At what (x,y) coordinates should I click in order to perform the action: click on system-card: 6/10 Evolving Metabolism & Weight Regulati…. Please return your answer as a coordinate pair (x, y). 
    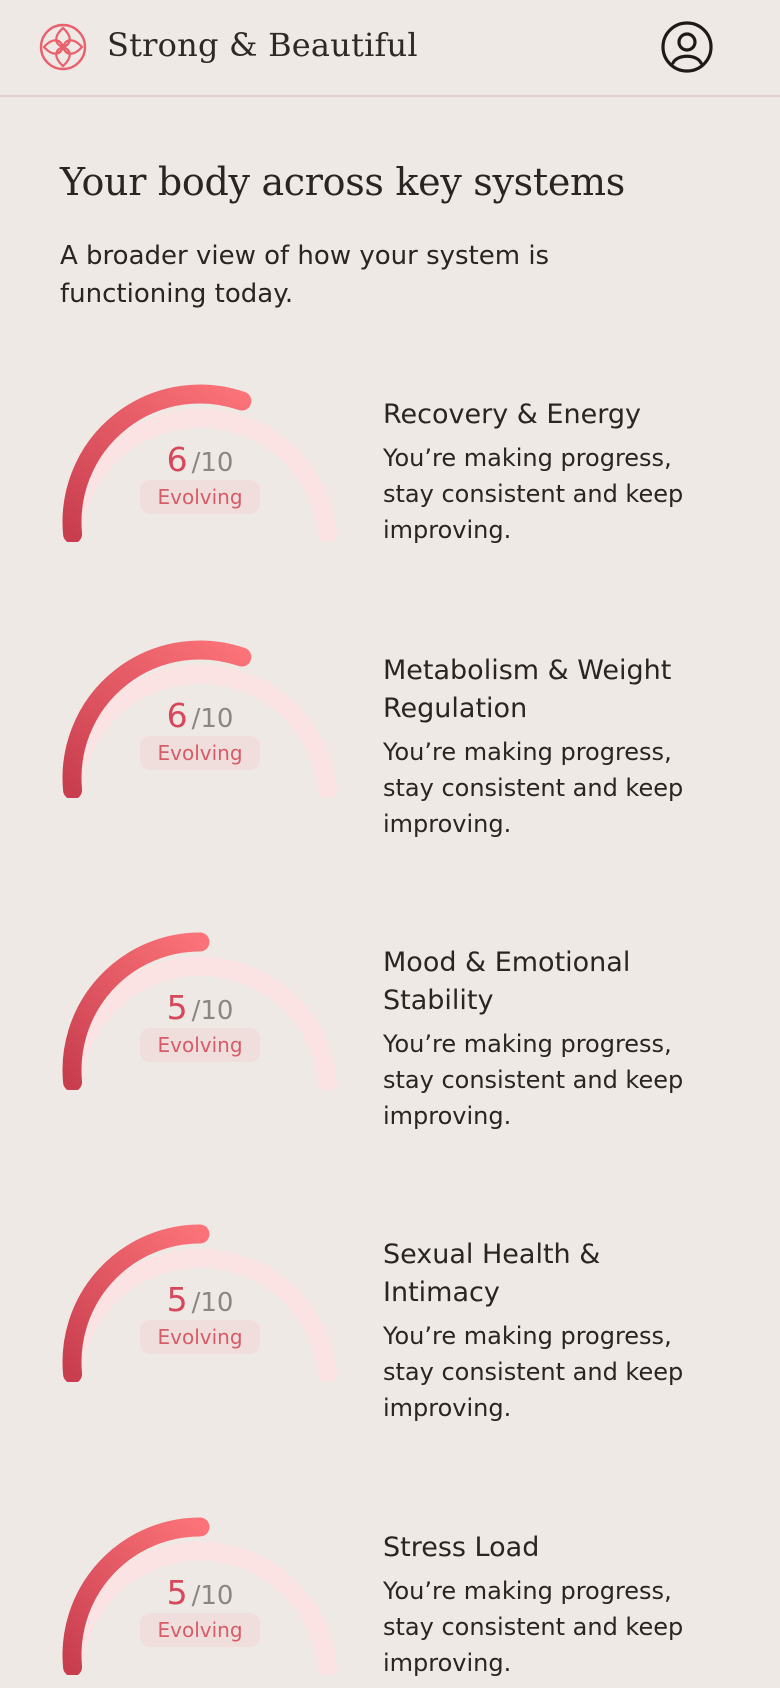
    Looking at the image, I should click on (390, 758).